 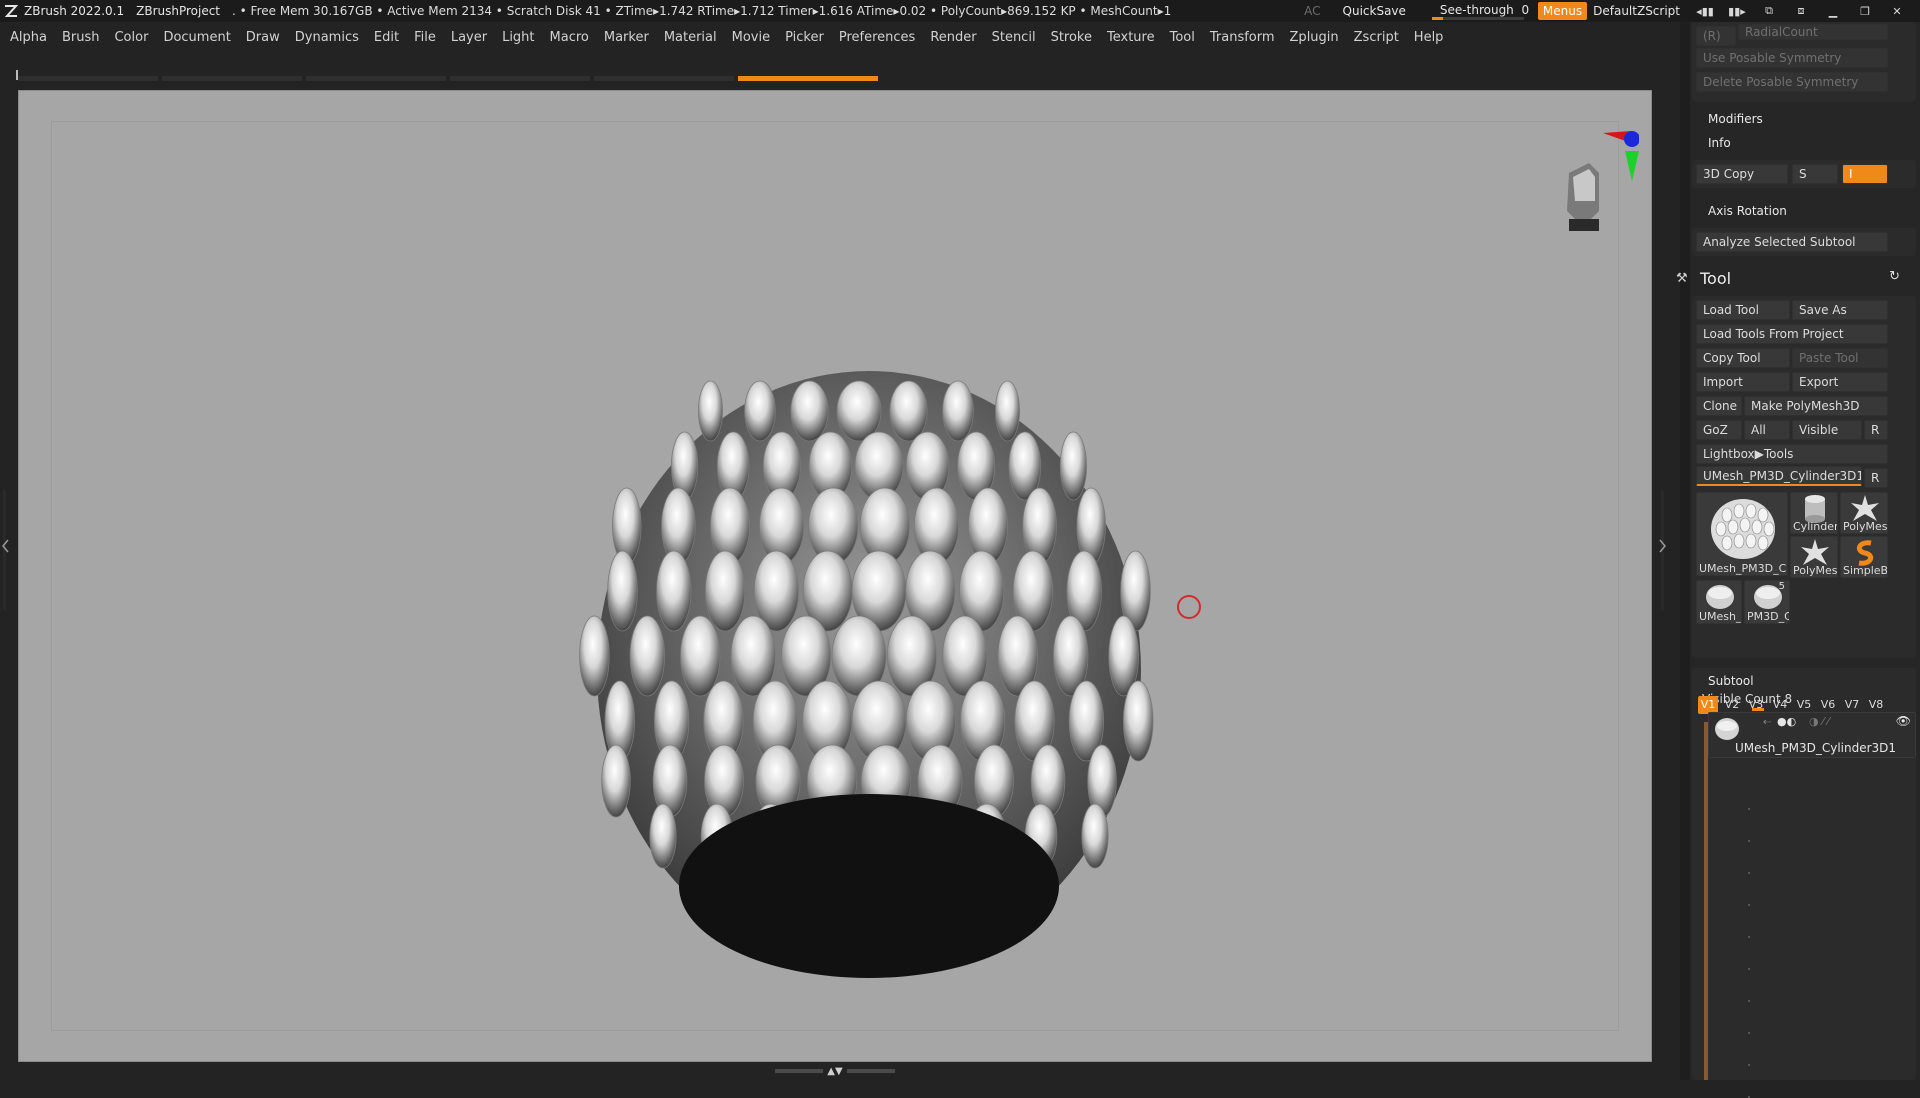 What do you see at coordinates (569, 37) in the screenshot?
I see `menu-macro: Macro` at bounding box center [569, 37].